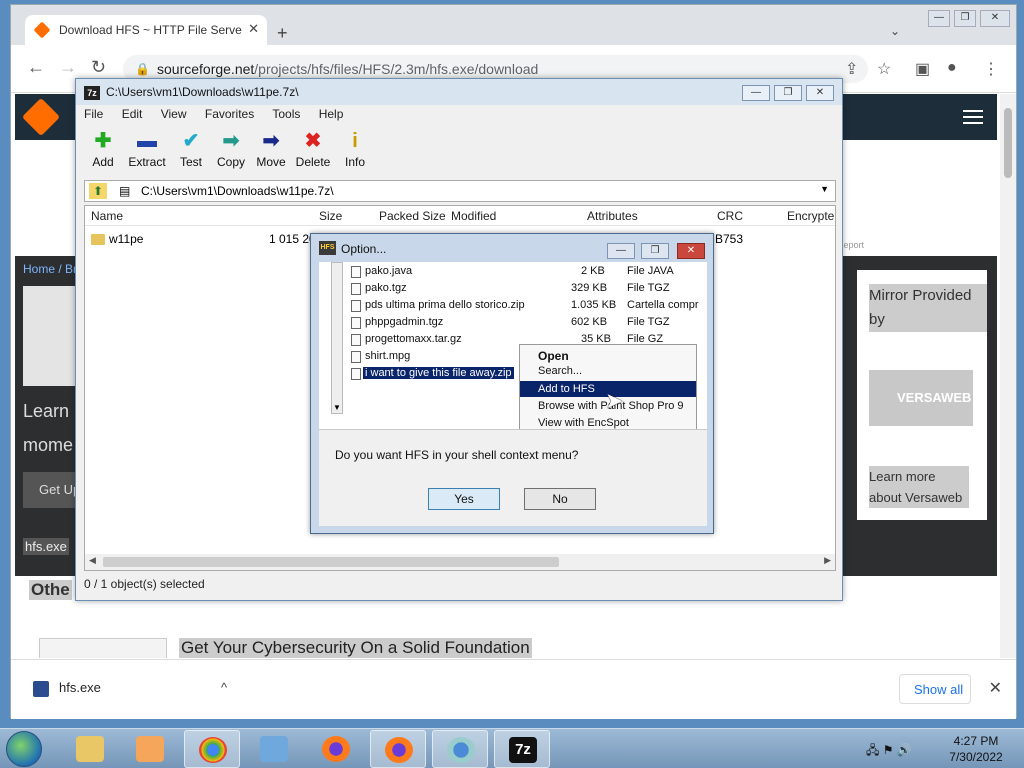 Image resolution: width=1024 pixels, height=768 pixels. I want to click on bookmark-star-icon: ☆, so click(884, 69).